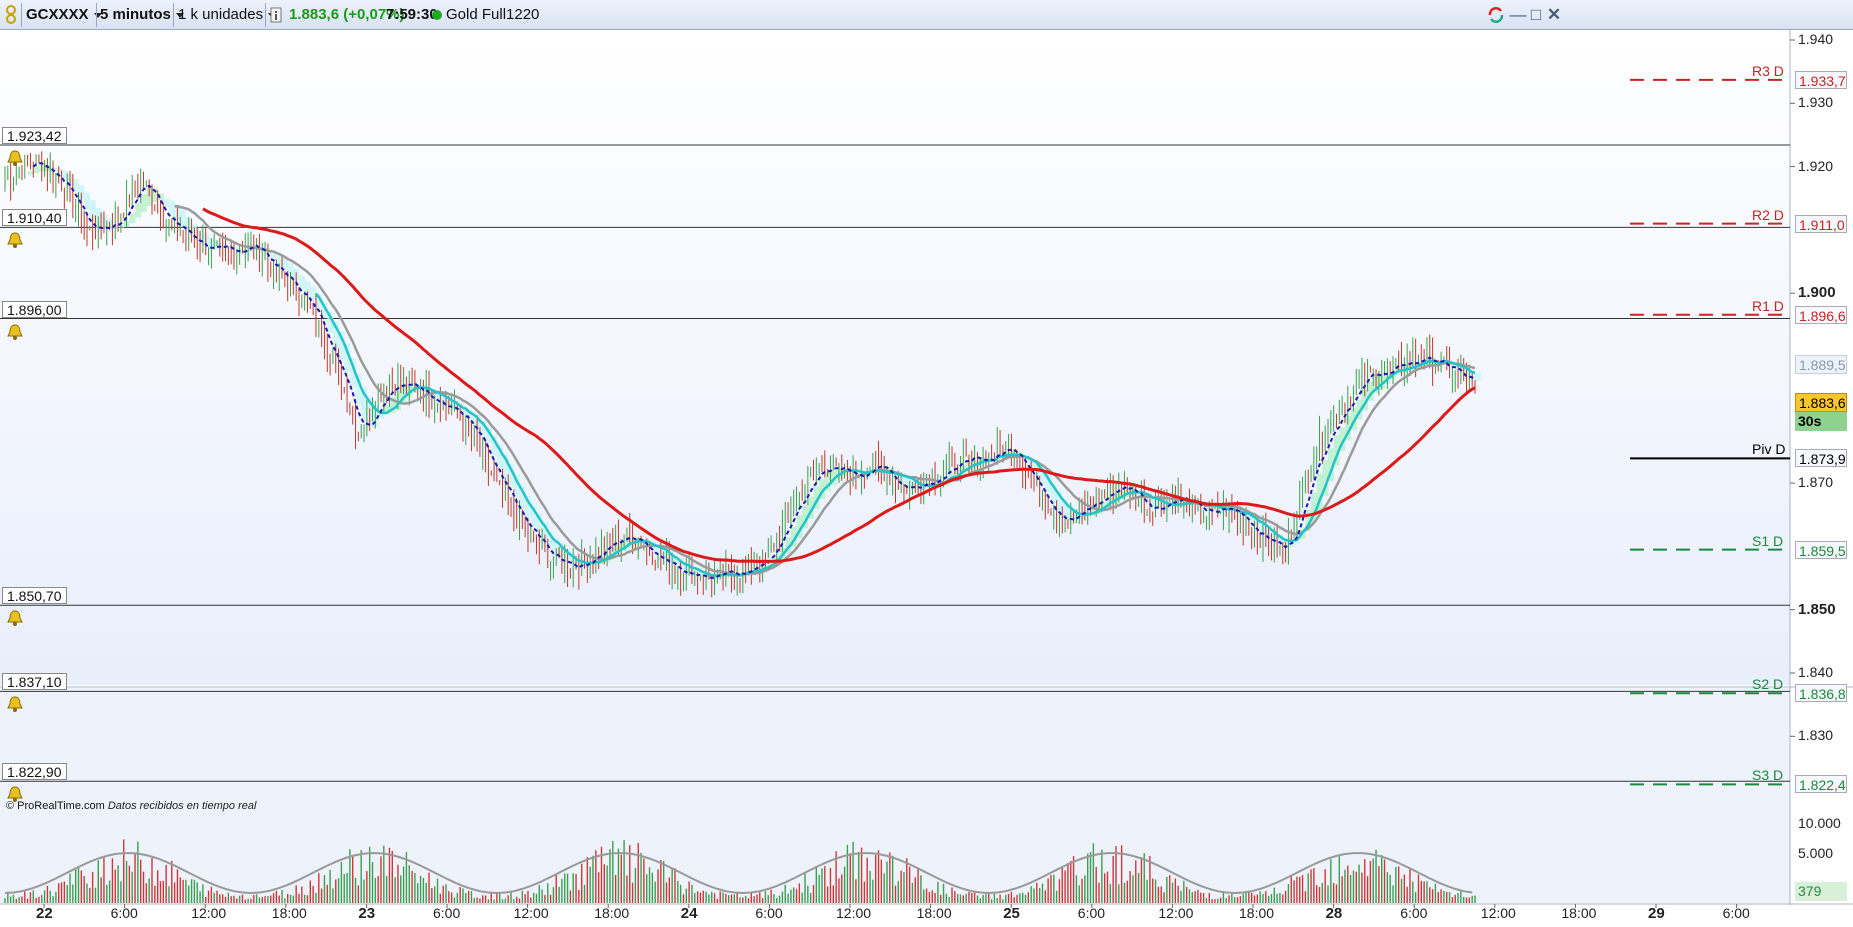  I want to click on pivot-value-label: 1.873,9, so click(1821, 458).